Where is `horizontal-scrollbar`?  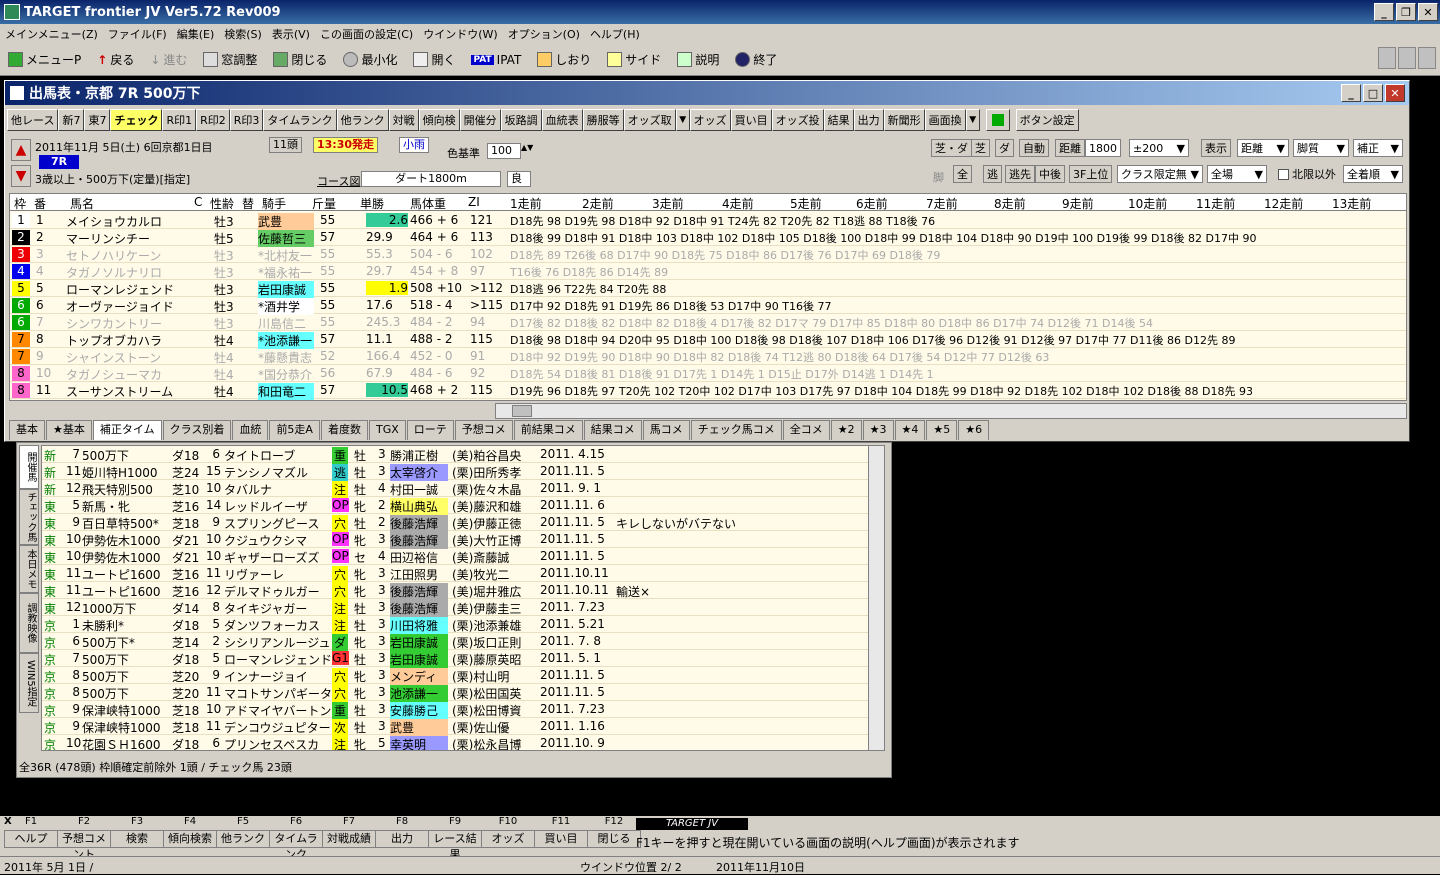
horizontal-scrollbar is located at coordinates (951, 411).